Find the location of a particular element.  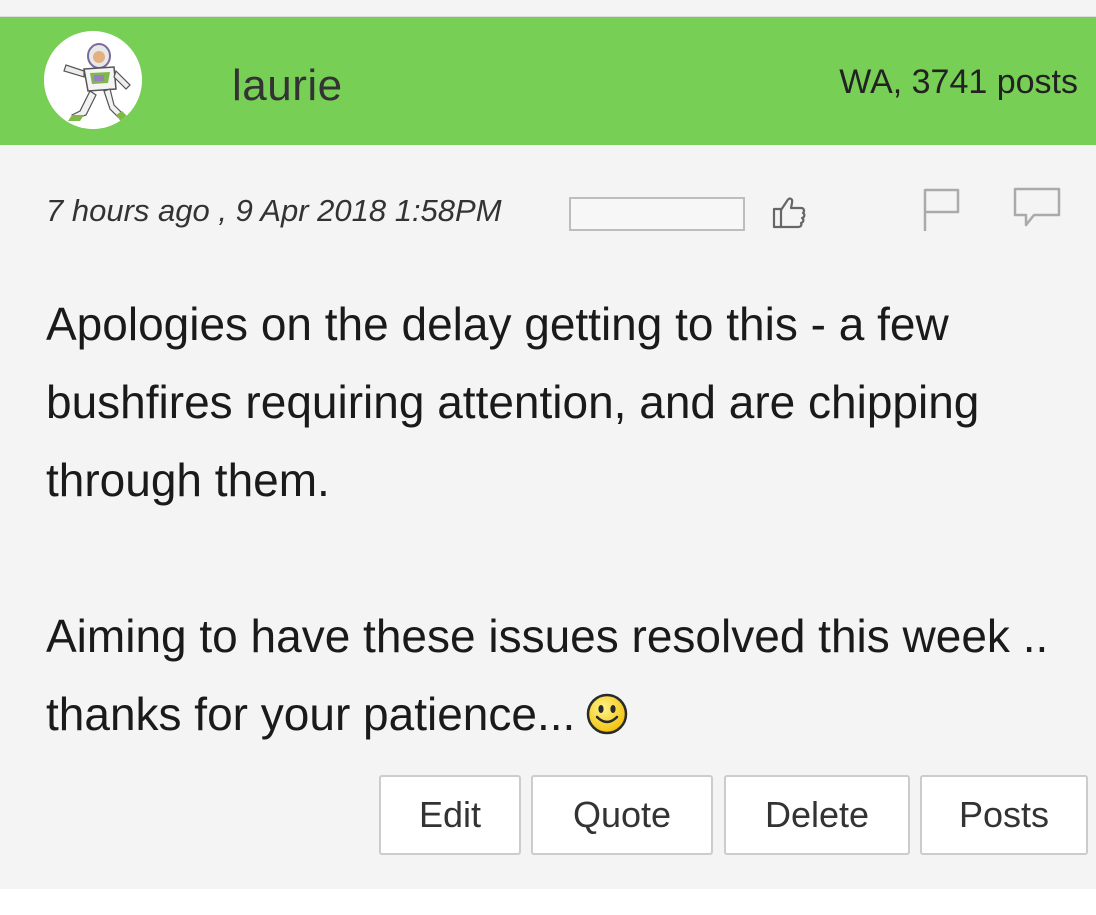

posts-button: Posts is located at coordinates (1004, 815).